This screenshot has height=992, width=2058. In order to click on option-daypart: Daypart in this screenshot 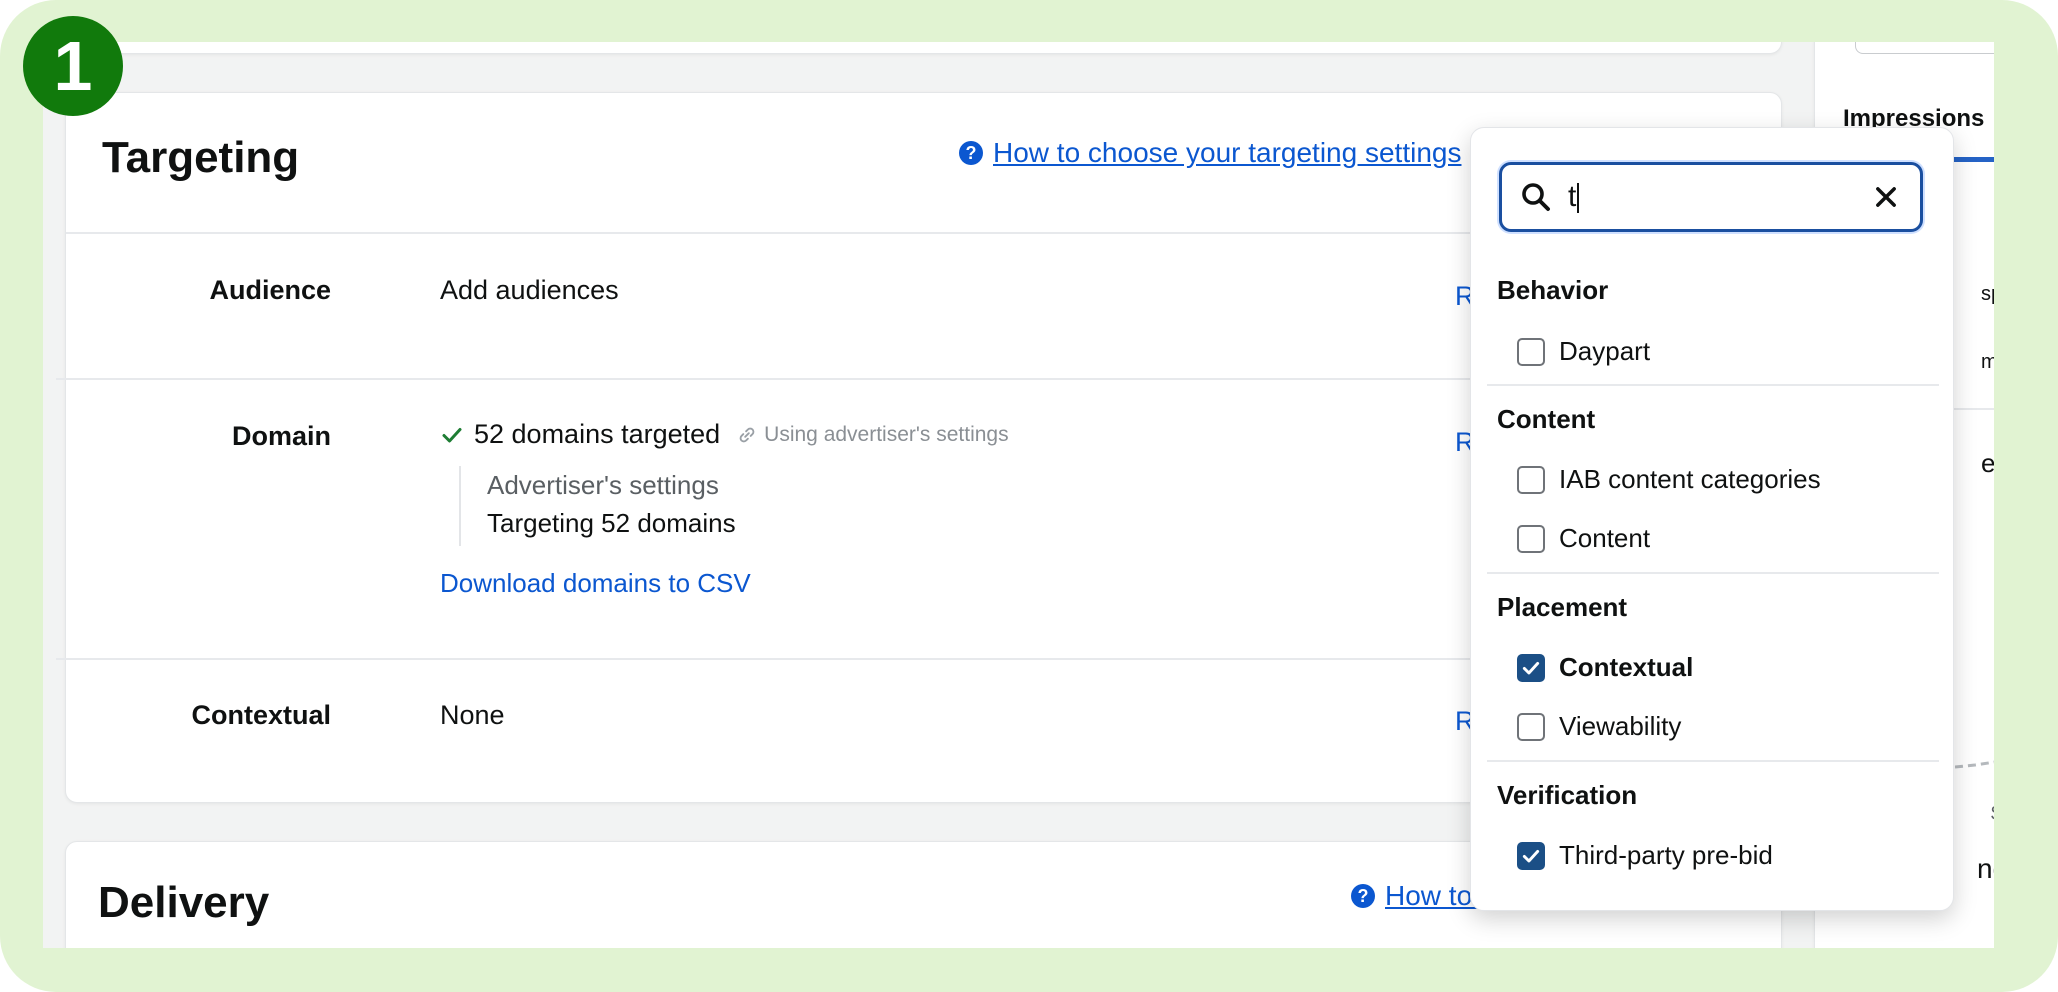, I will do `click(1583, 351)`.